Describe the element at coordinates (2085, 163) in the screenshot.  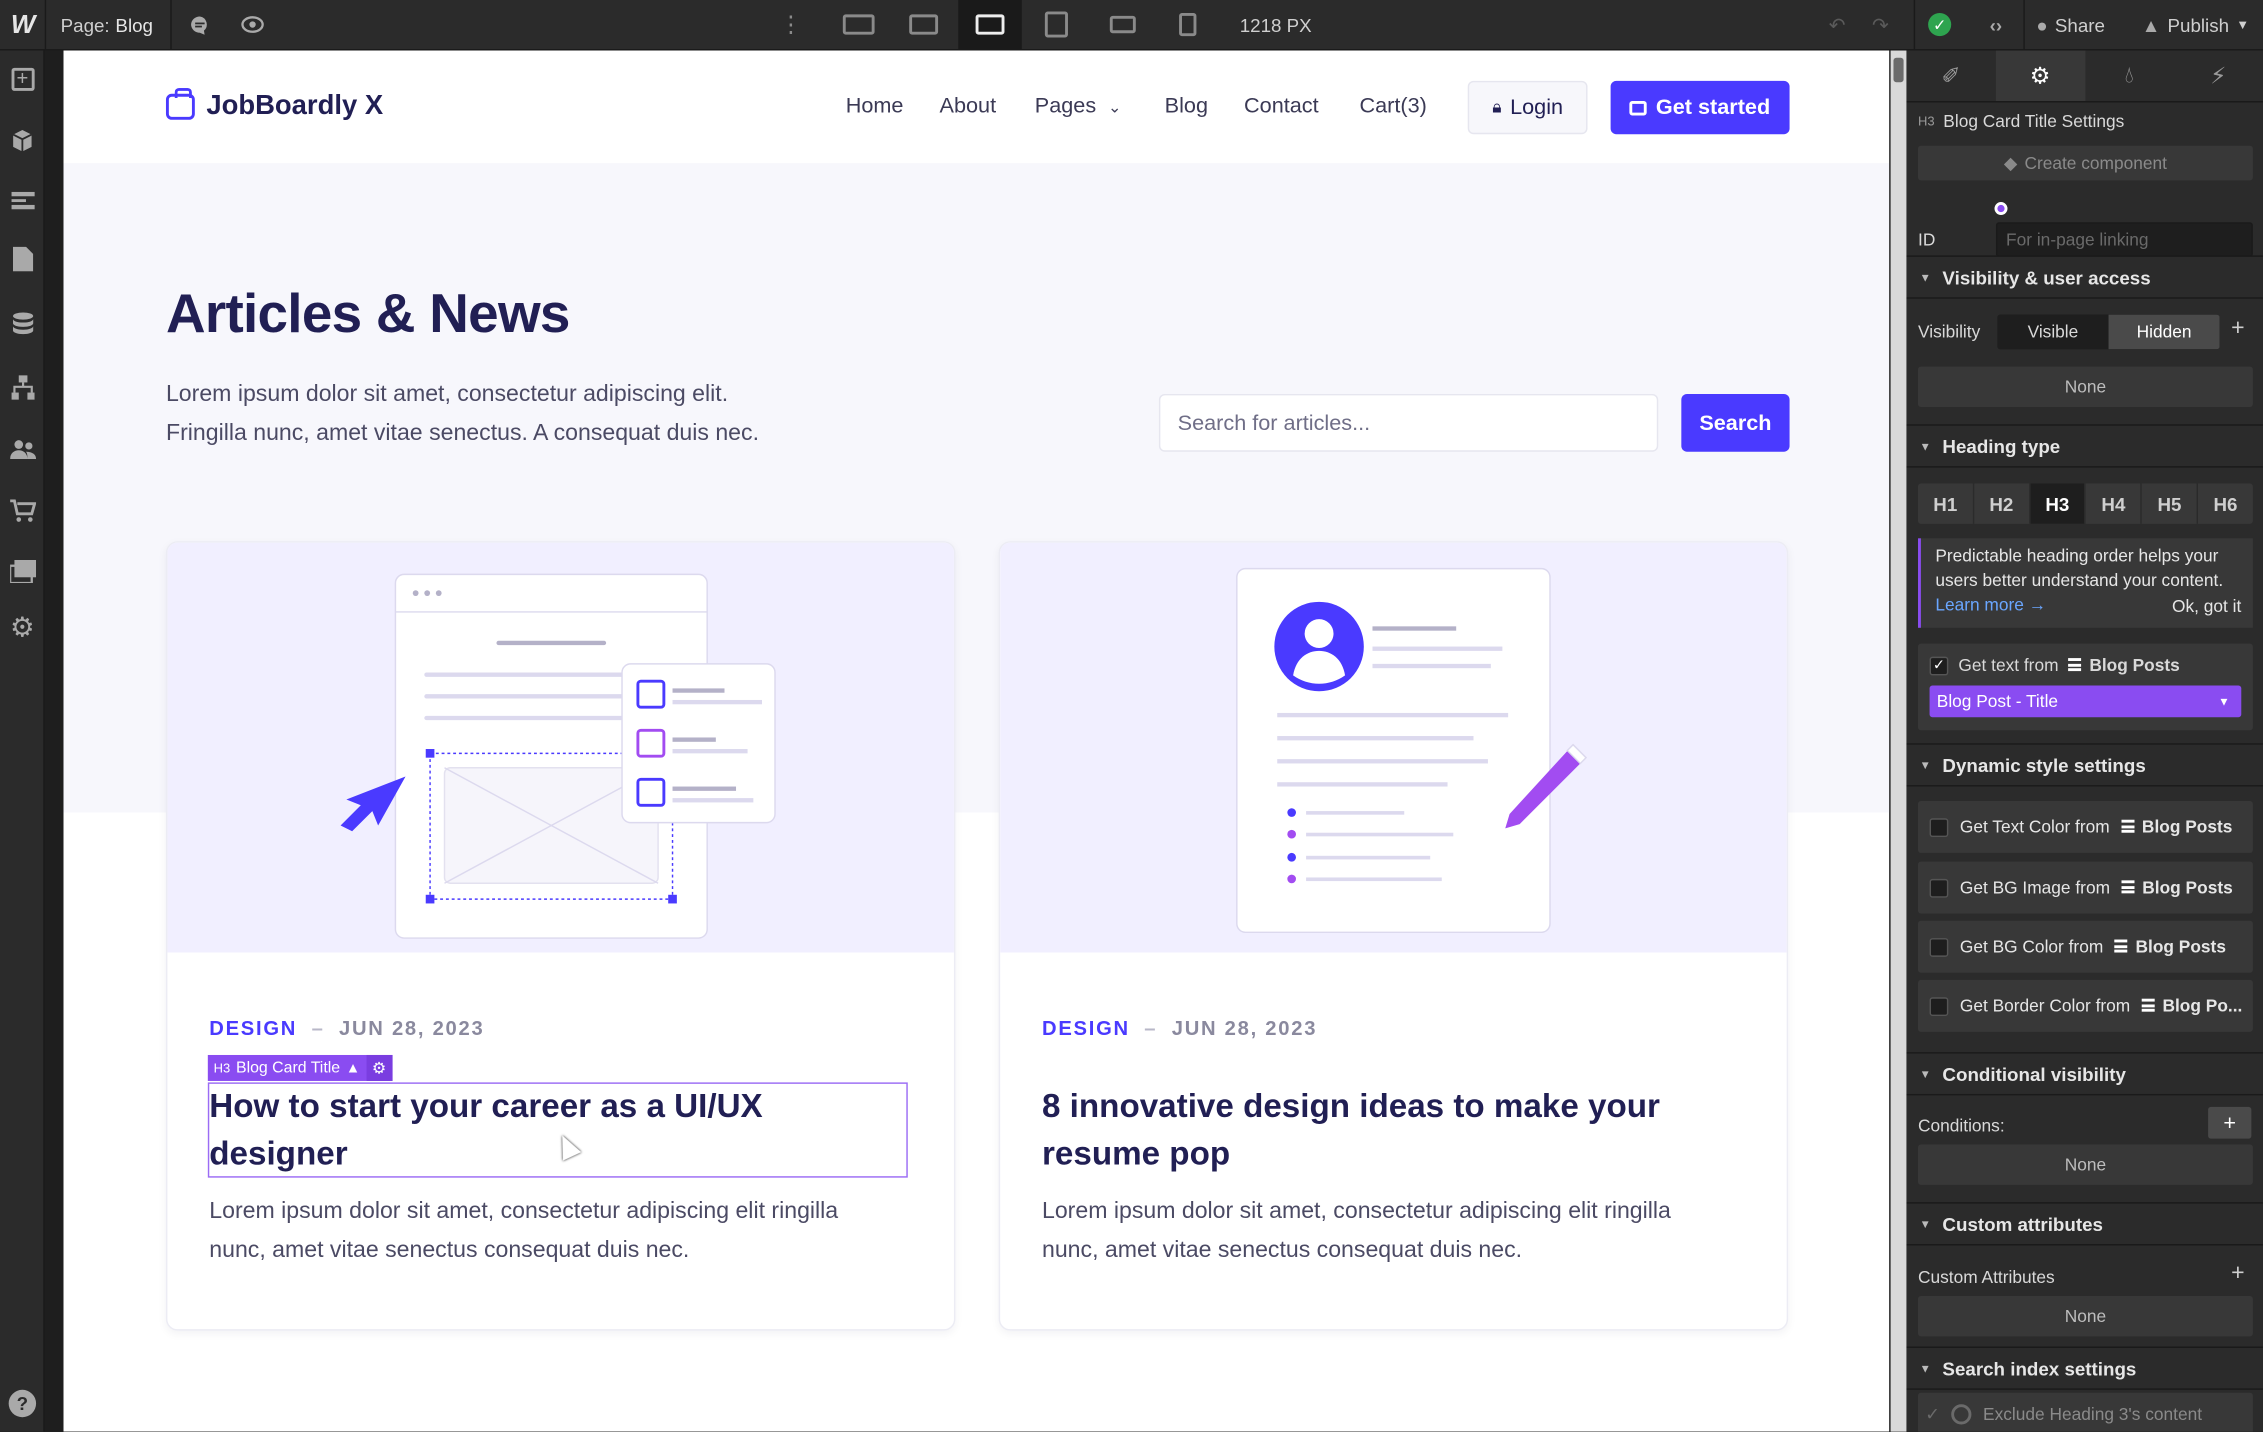
I see `create-component-button: ◆ Create component` at that location.